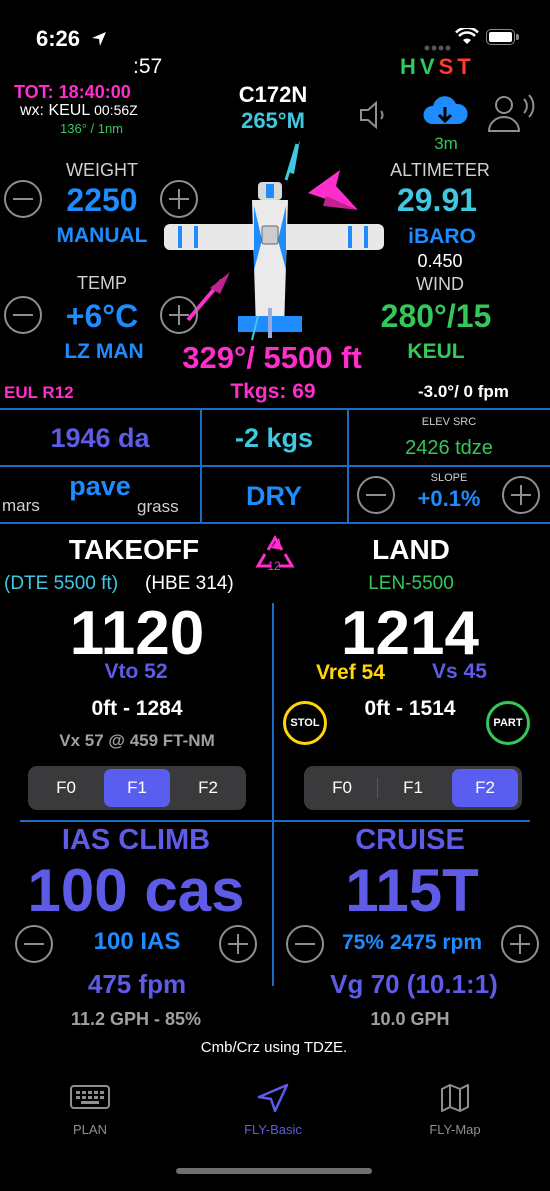 Image resolution: width=550 pixels, height=1191 pixels. I want to click on climb-decrease-button, so click(34, 944).